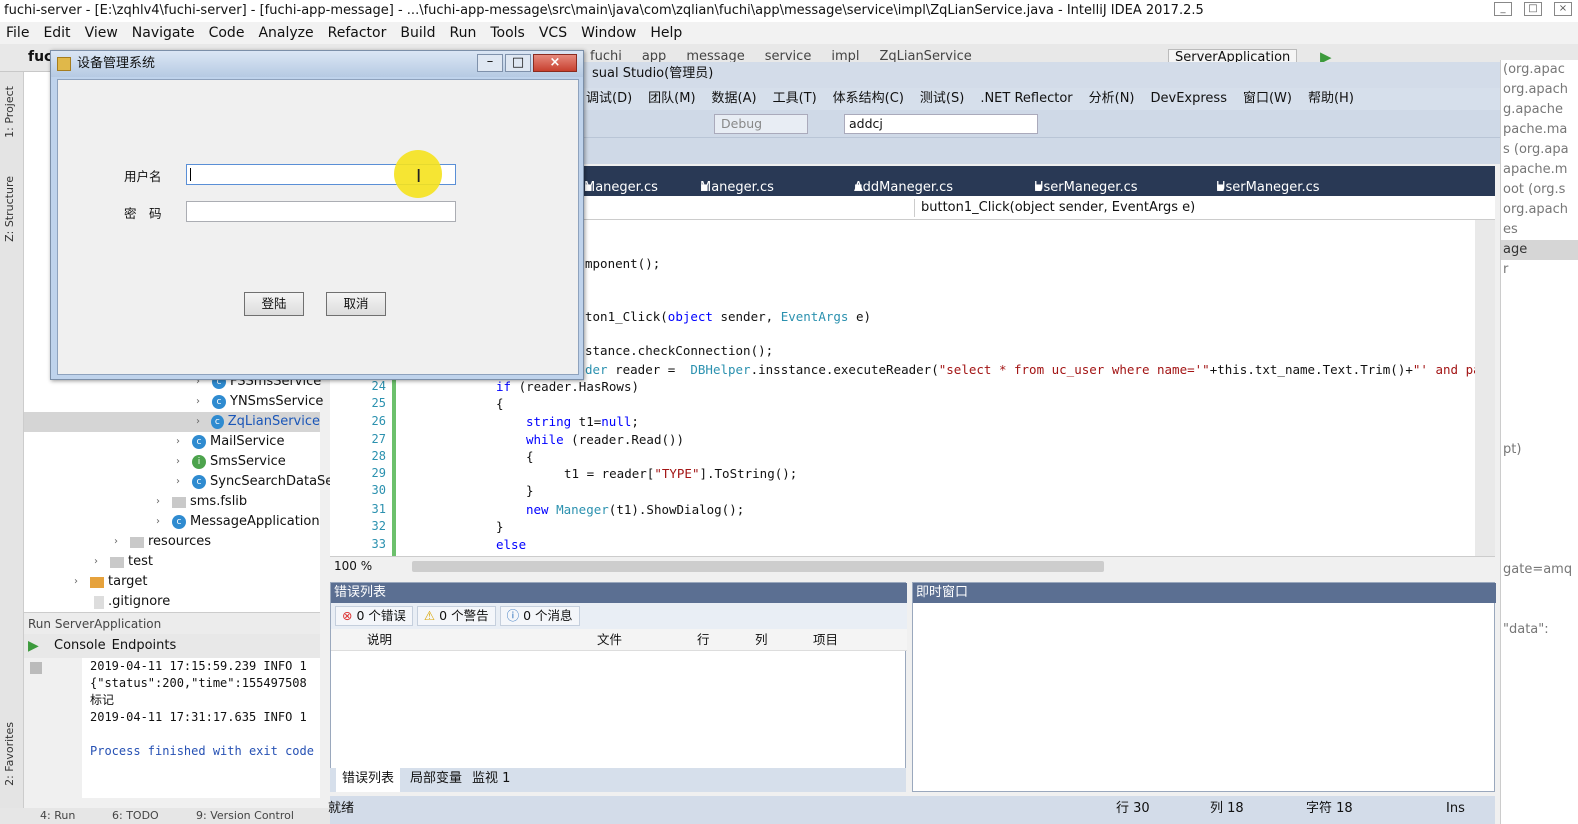  What do you see at coordinates (734, 99) in the screenshot?
I see `vs-menu-item: 数据(A)` at bounding box center [734, 99].